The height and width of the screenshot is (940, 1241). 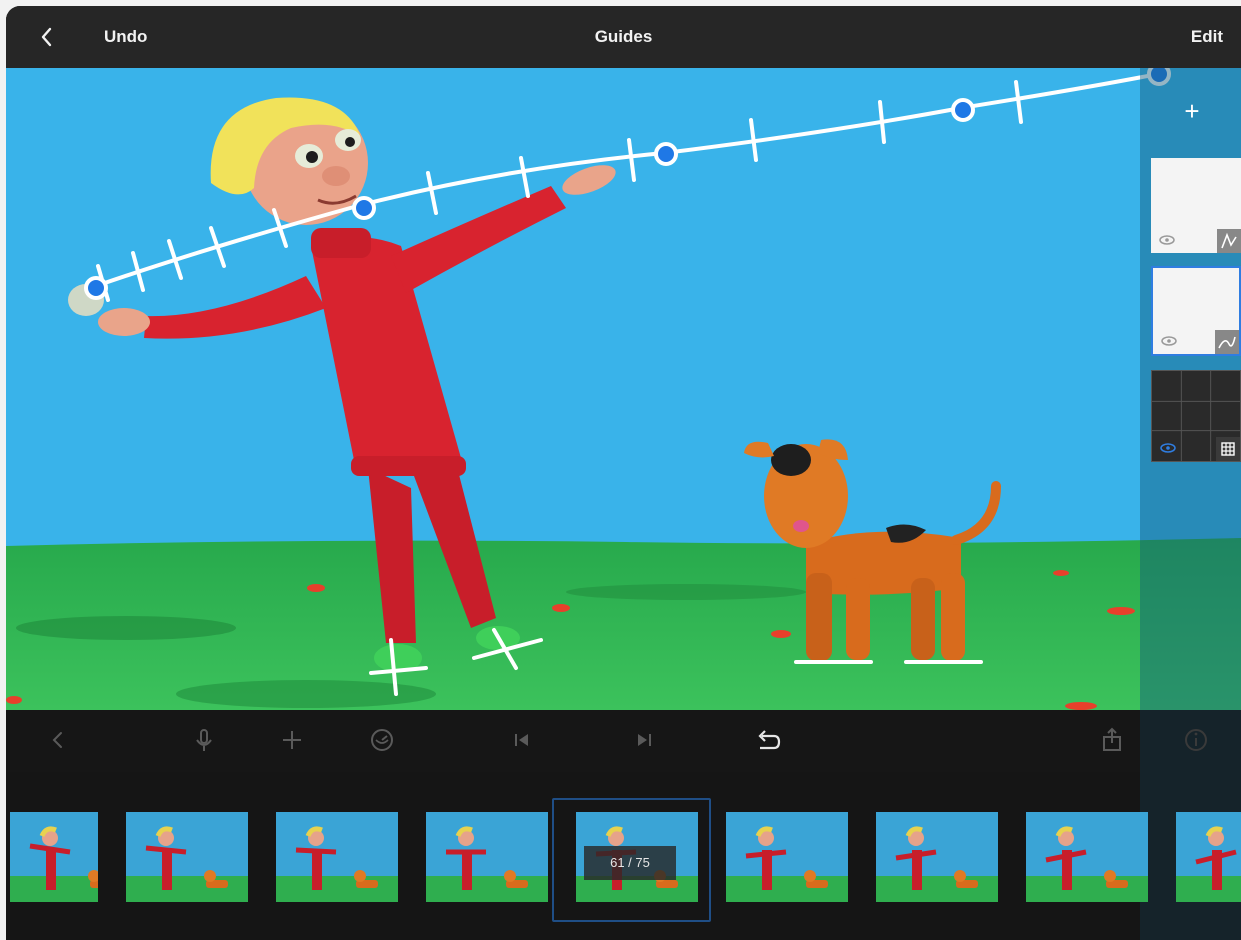 What do you see at coordinates (1192, 111) in the screenshot?
I see `add-layer-button: +` at bounding box center [1192, 111].